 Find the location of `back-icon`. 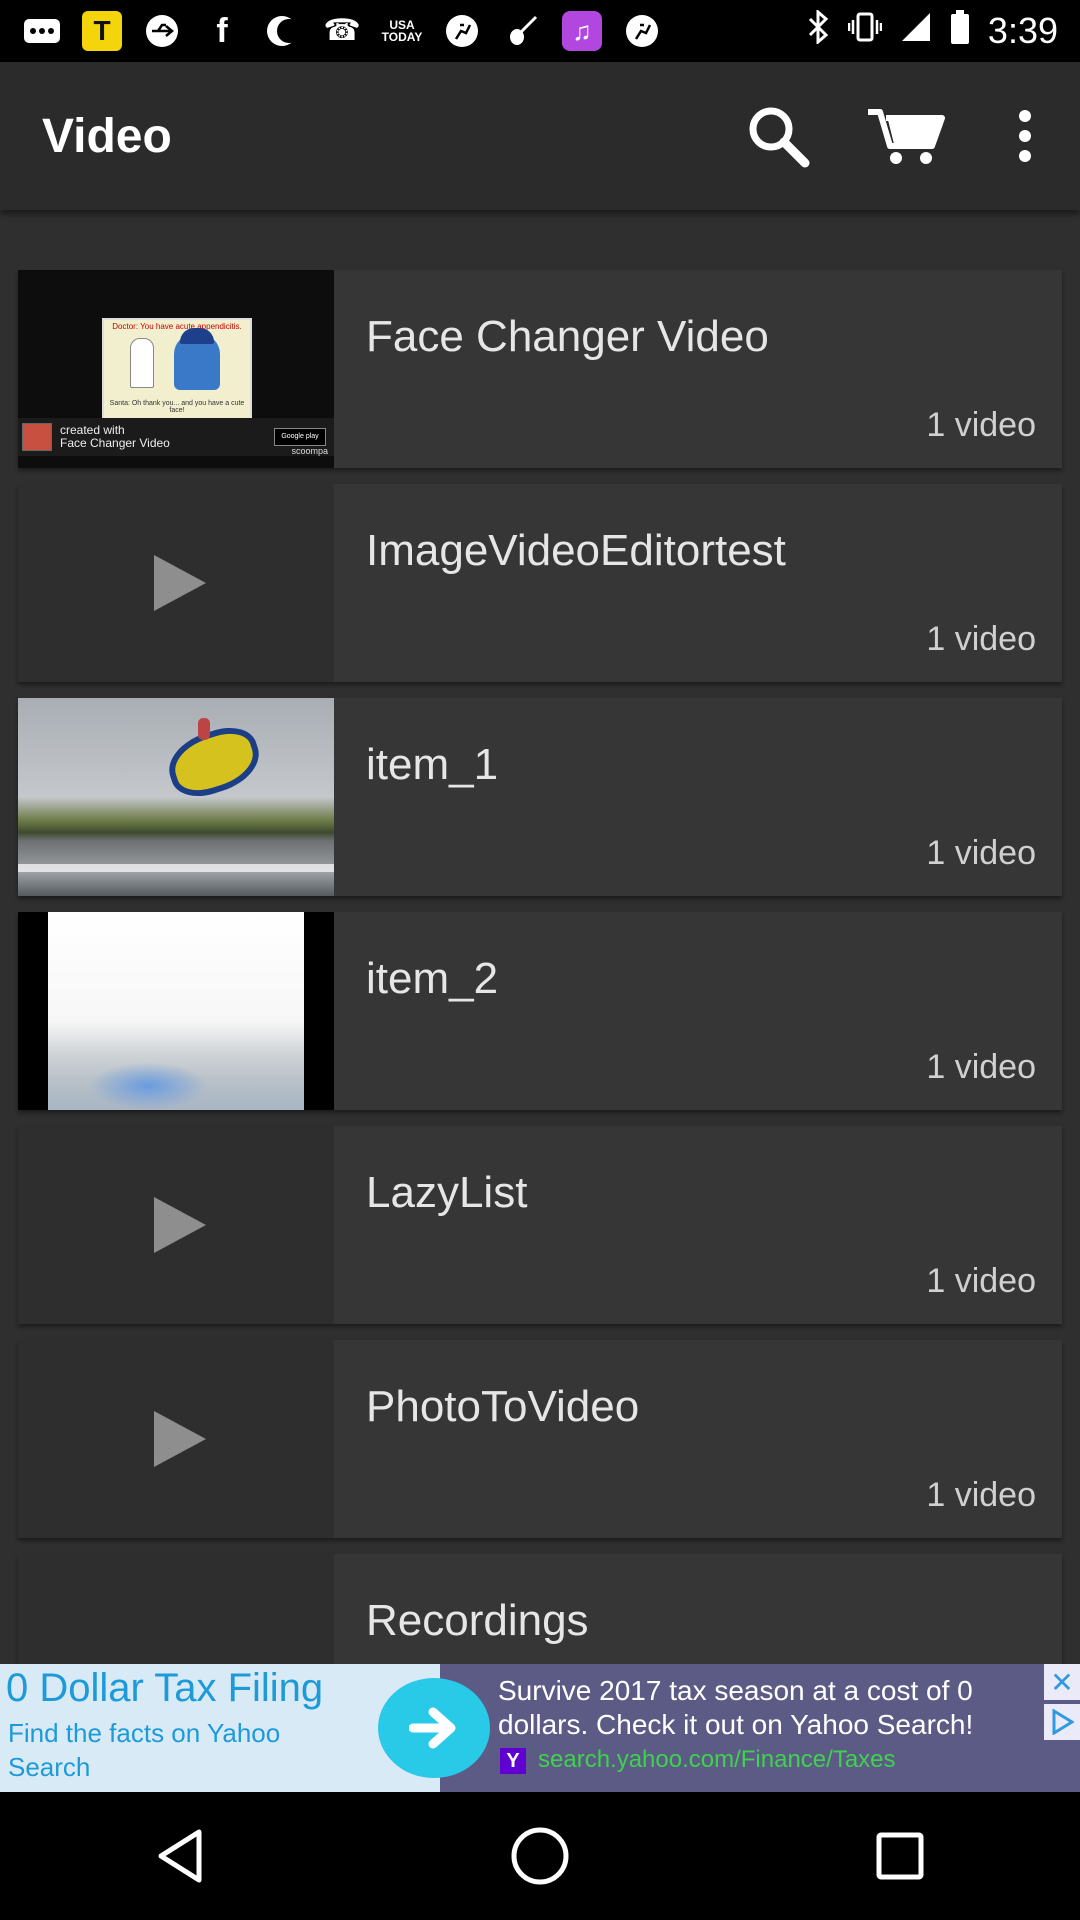

back-icon is located at coordinates (180, 1856).